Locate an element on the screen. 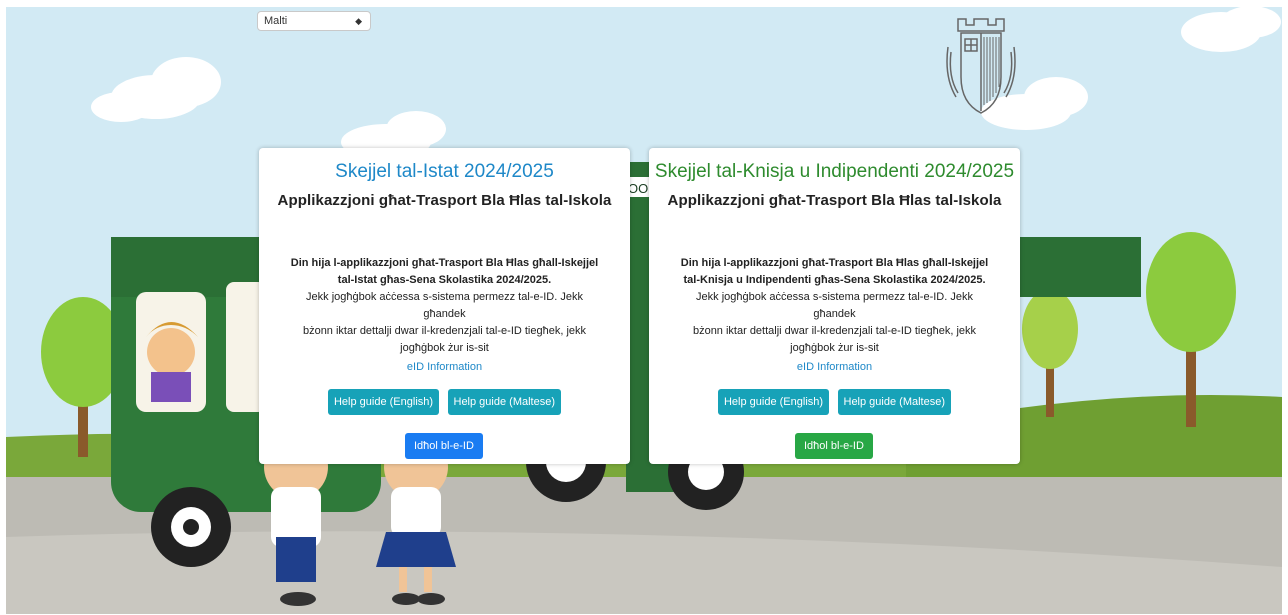 Image resolution: width=1288 pixels, height=615 pixels. card-title: Skejjel tal-Istat 2024/2025 is located at coordinates (444, 171).